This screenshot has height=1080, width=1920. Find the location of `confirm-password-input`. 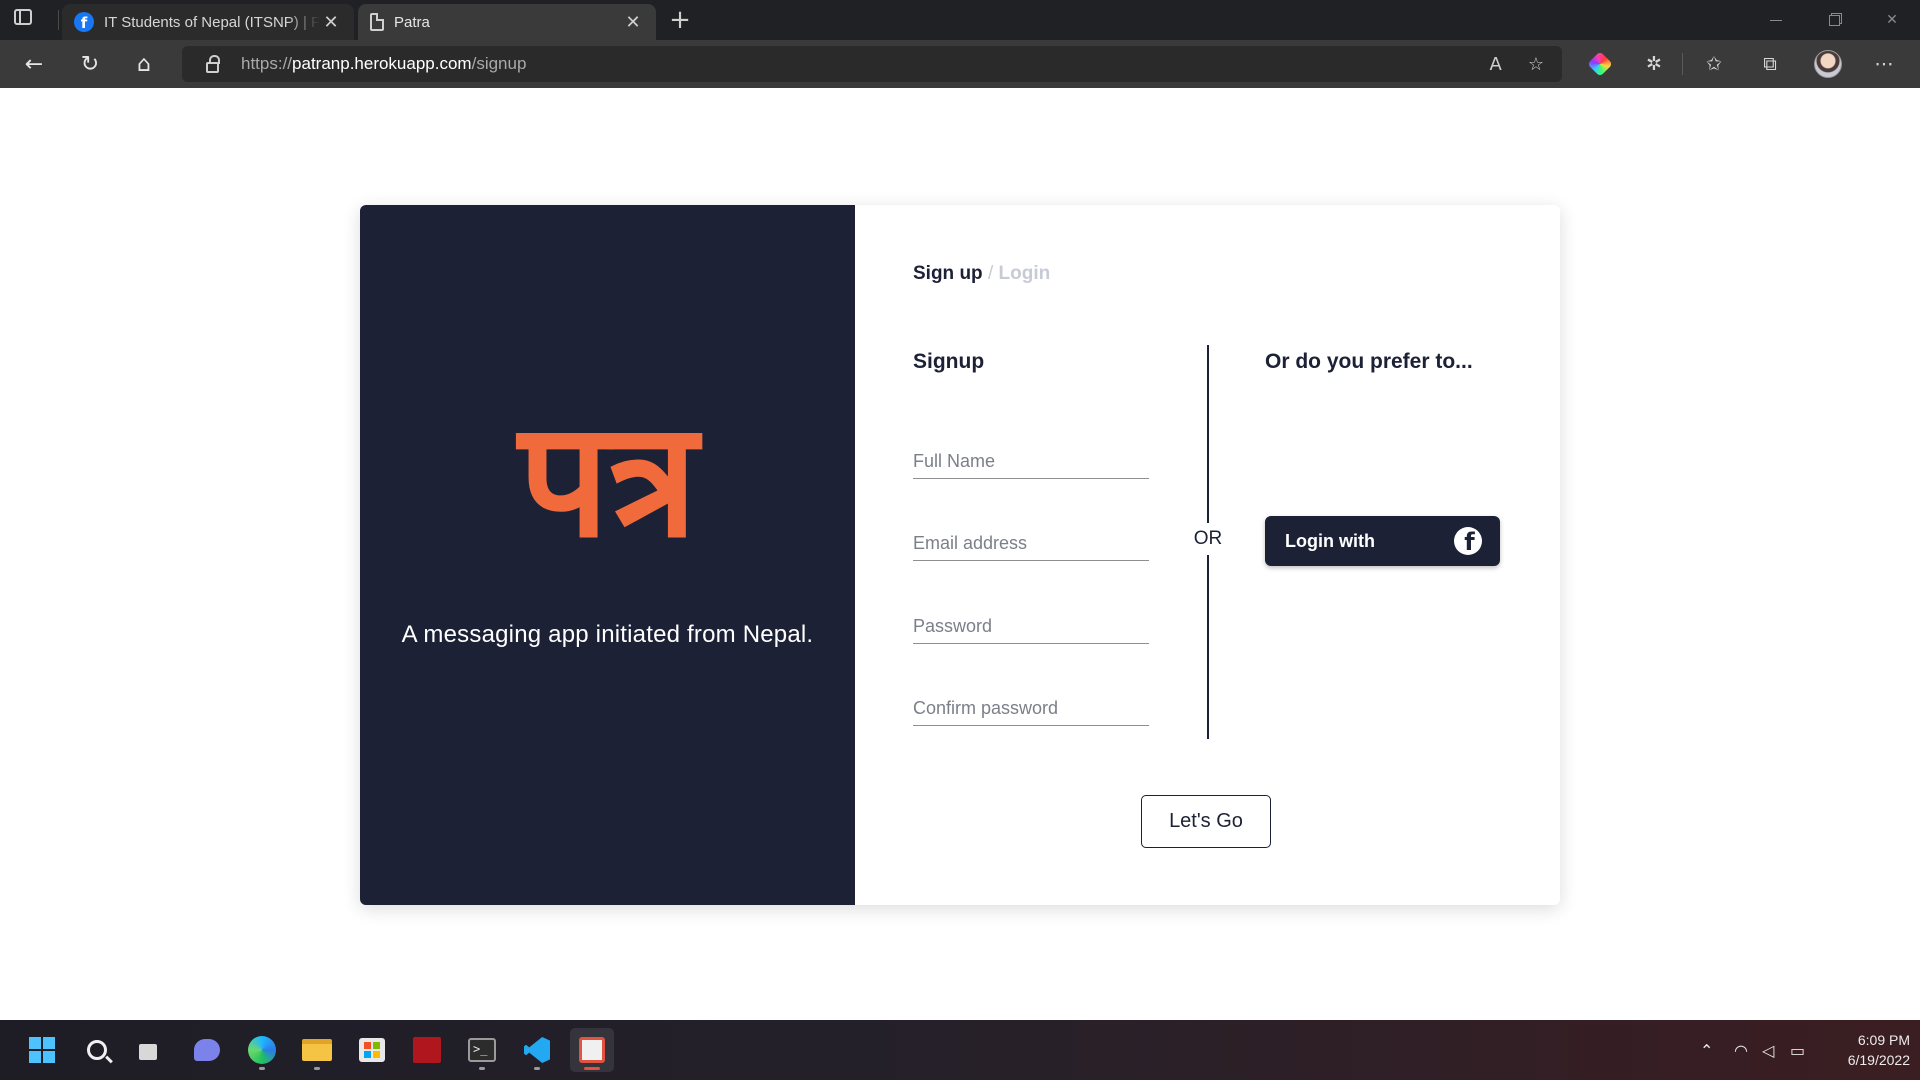

confirm-password-input is located at coordinates (1031, 708).